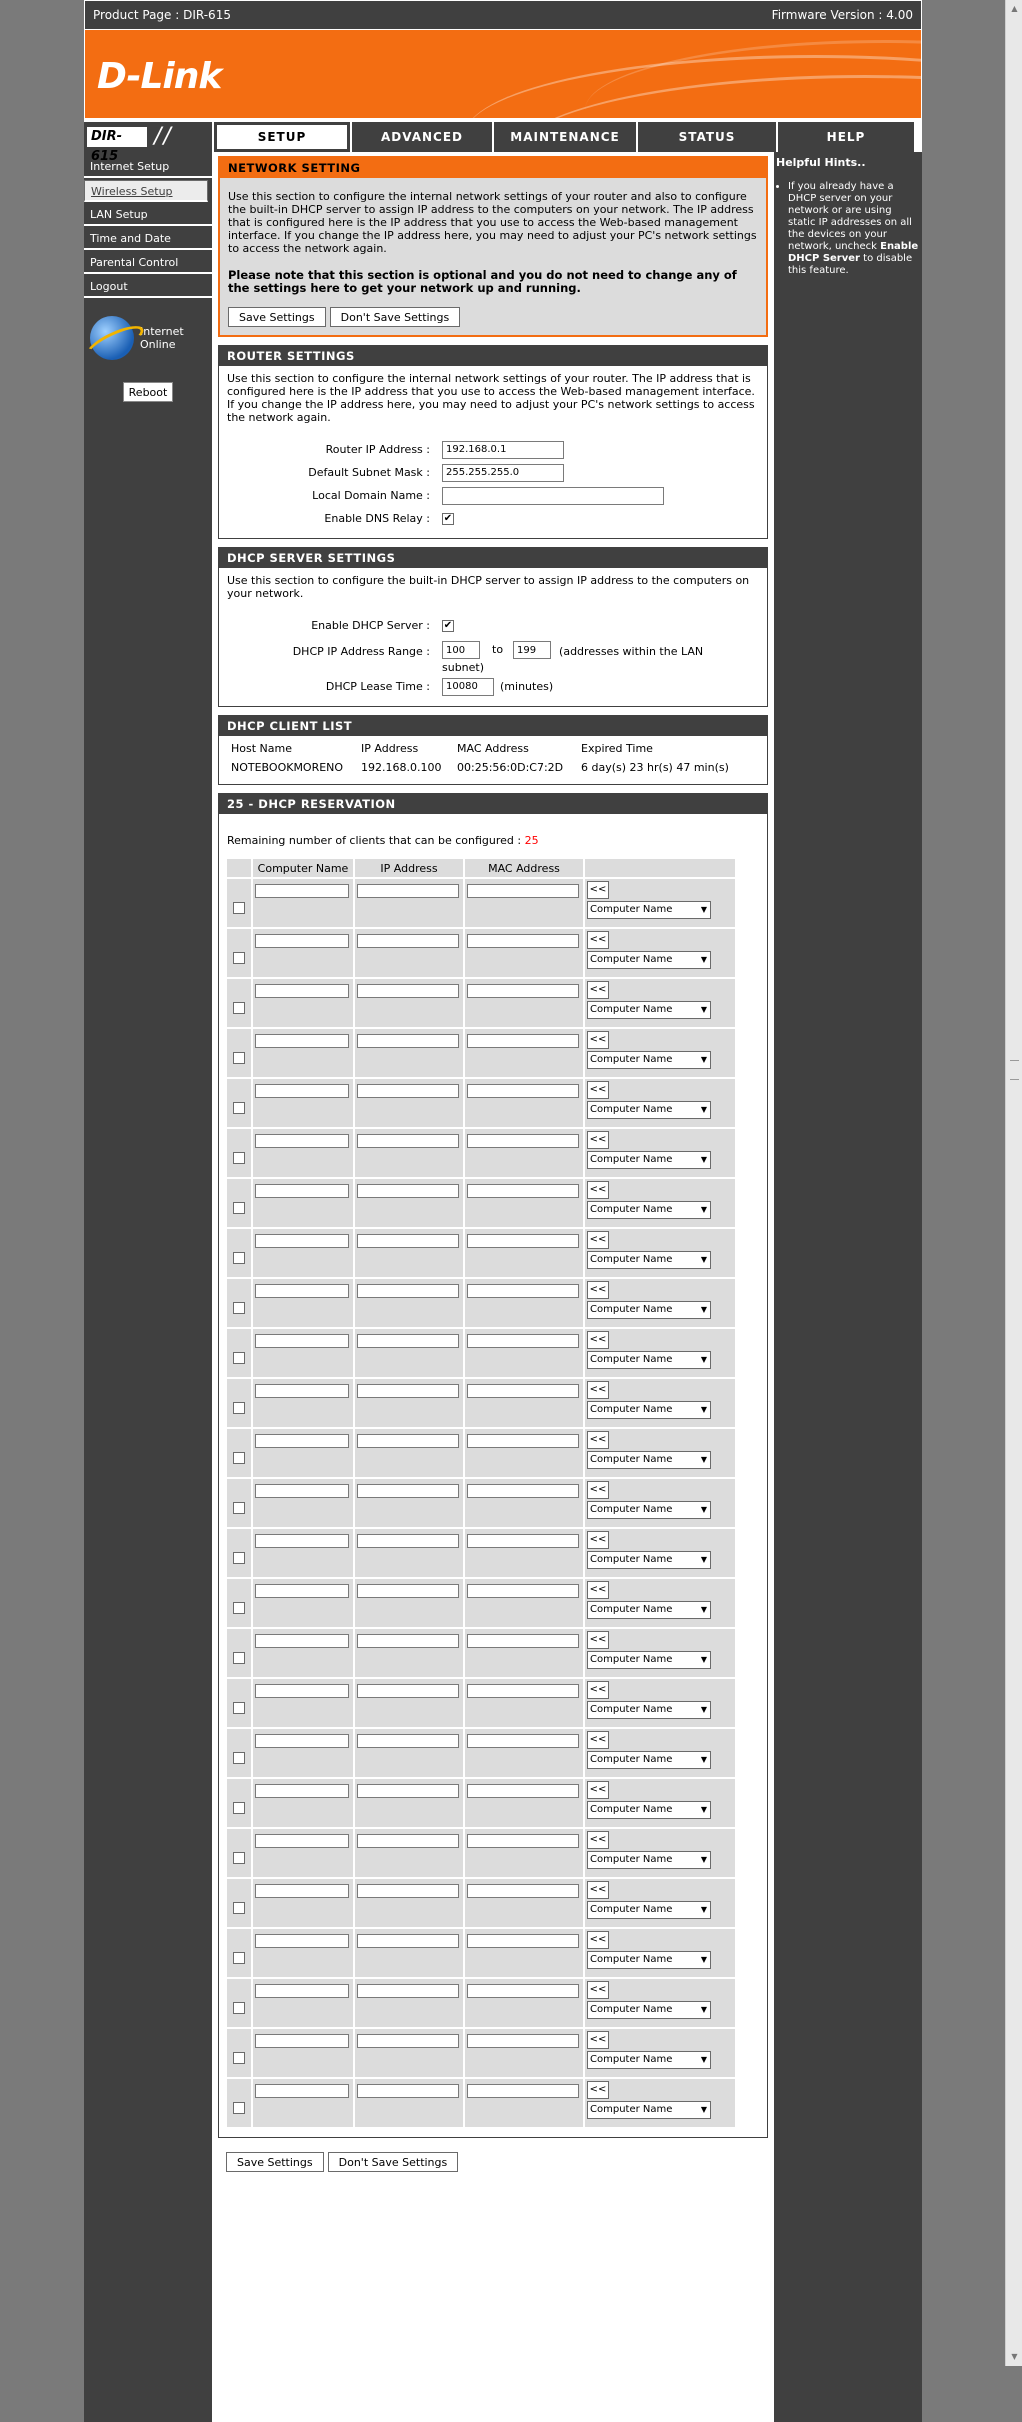 This screenshot has width=1022, height=2422. What do you see at coordinates (148, 263) in the screenshot?
I see `sidebar-item-parental-control: Parental Control` at bounding box center [148, 263].